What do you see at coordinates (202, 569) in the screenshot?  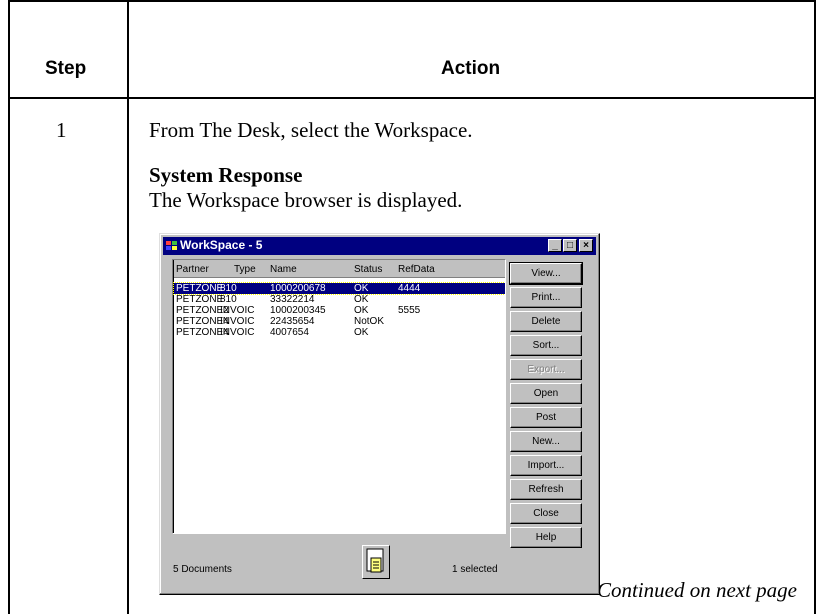 I see `document-count: 5 Documents` at bounding box center [202, 569].